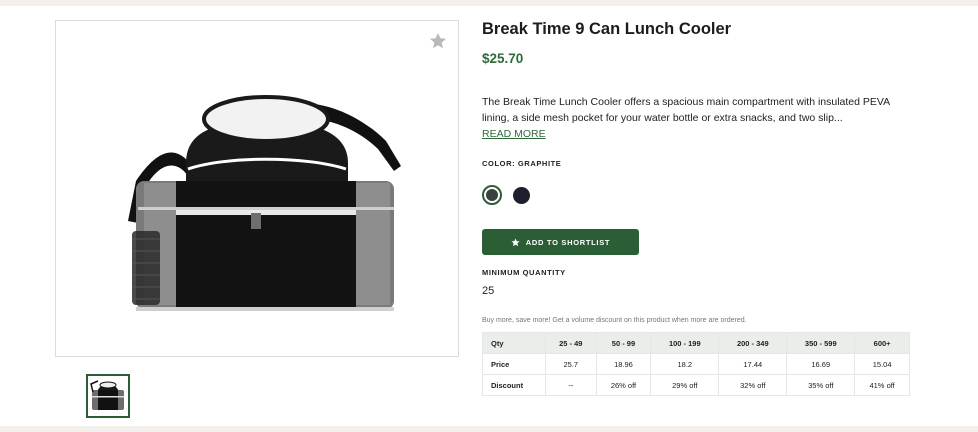  I want to click on add-to-shortlist-button: ADD TO SHORTLIST, so click(560, 242).